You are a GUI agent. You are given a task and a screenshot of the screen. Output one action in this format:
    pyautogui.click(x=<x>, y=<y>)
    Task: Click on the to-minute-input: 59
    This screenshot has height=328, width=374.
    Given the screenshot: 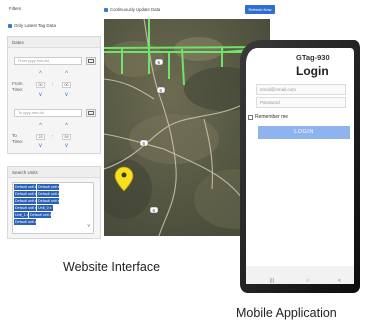 What is the action you would take?
    pyautogui.click(x=66, y=137)
    